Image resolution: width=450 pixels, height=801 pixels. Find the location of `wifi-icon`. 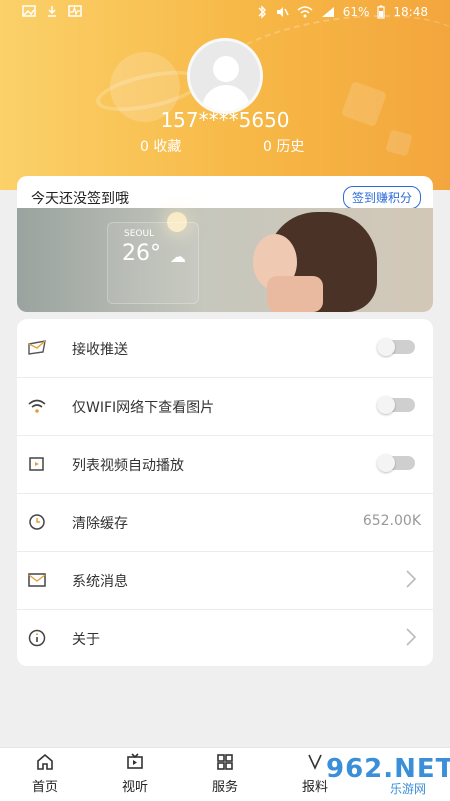

wifi-icon is located at coordinates (37, 406).